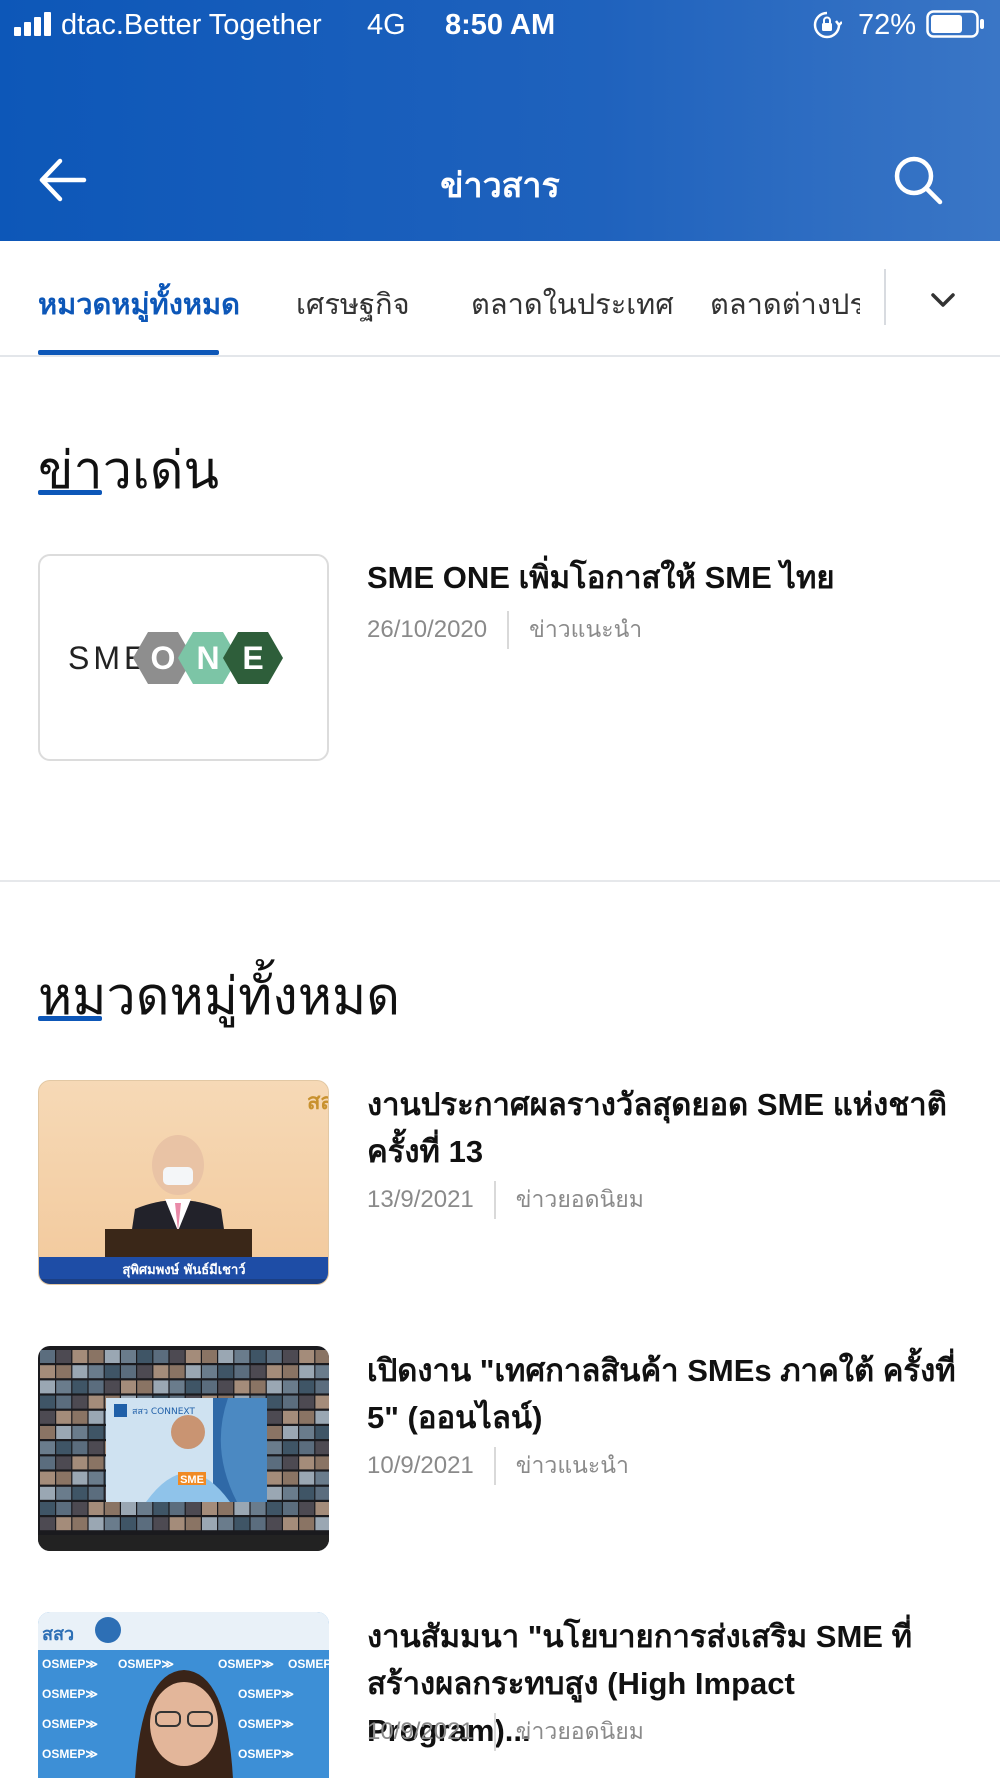  I want to click on tab-economy: เศรษฐกิจ, so click(353, 304).